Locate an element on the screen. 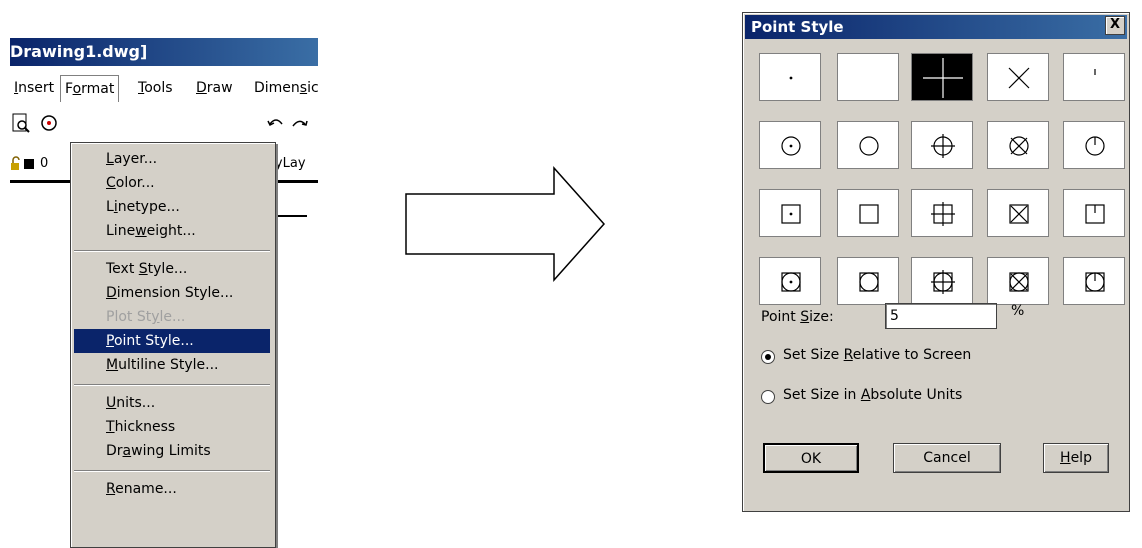  square-x-symbol-icon is located at coordinates (1019, 214).